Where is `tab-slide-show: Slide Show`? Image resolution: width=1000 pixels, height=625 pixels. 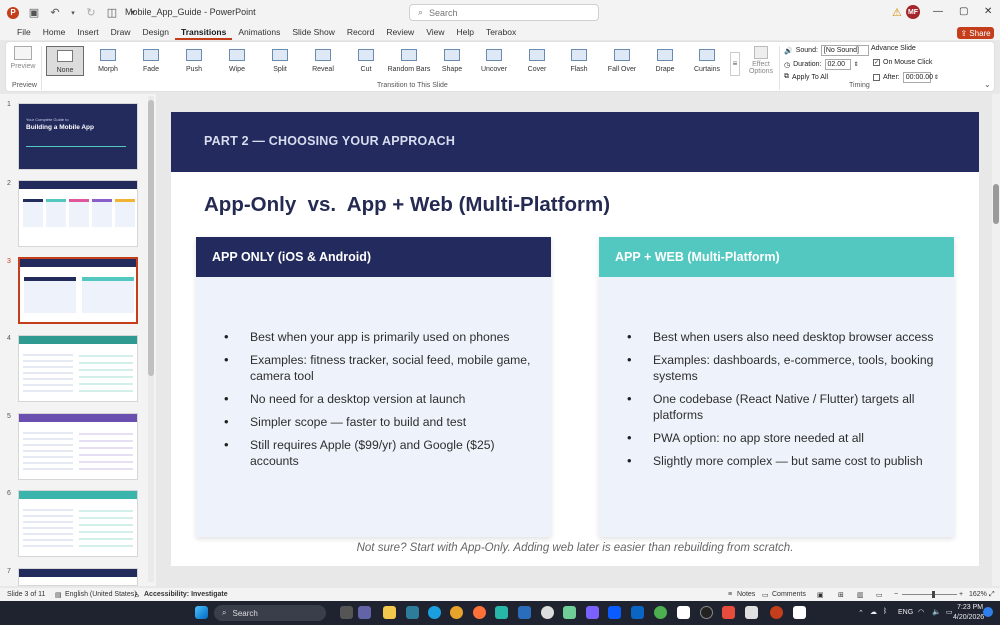
tab-slide-show: Slide Show is located at coordinates (313, 32).